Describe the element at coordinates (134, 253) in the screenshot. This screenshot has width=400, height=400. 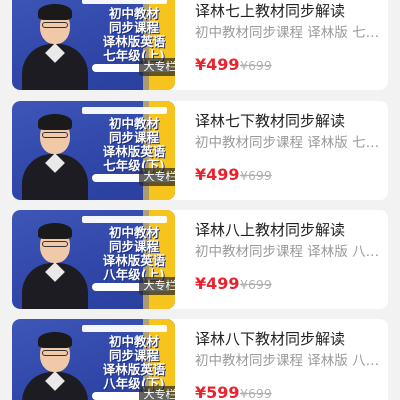
I see `cover-title: 初中教材 同步课程 译林版英语 八年级(上)` at that location.